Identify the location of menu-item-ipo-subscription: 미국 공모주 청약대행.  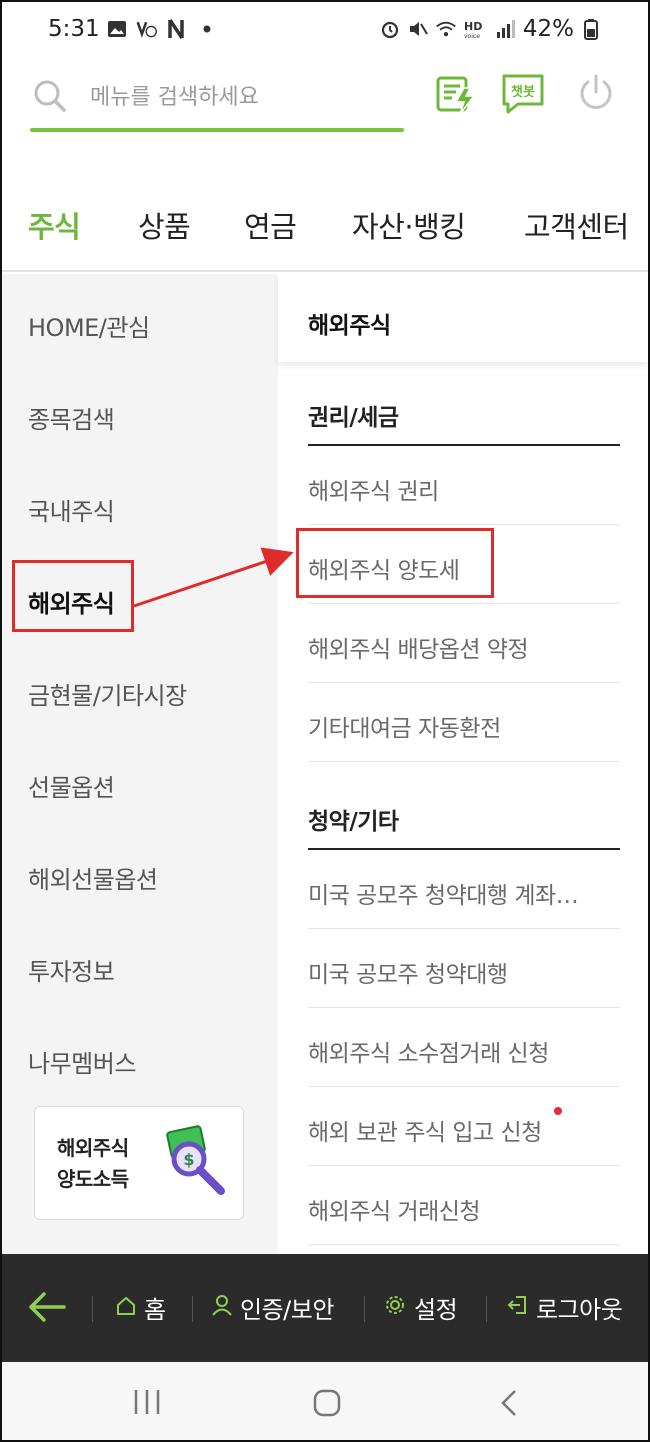
(464, 968).